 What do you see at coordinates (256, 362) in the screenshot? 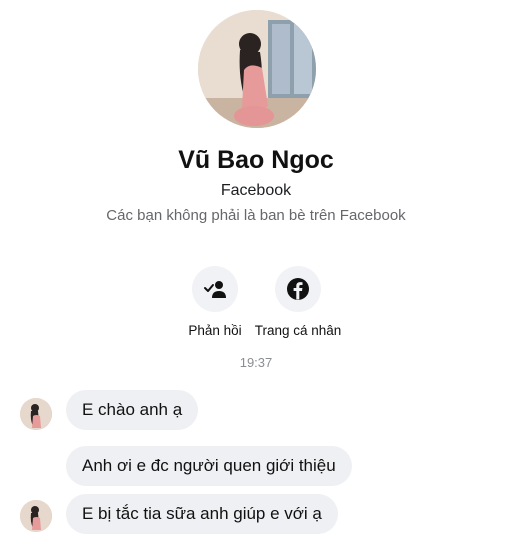
I see `message-timestamp: 19:37` at bounding box center [256, 362].